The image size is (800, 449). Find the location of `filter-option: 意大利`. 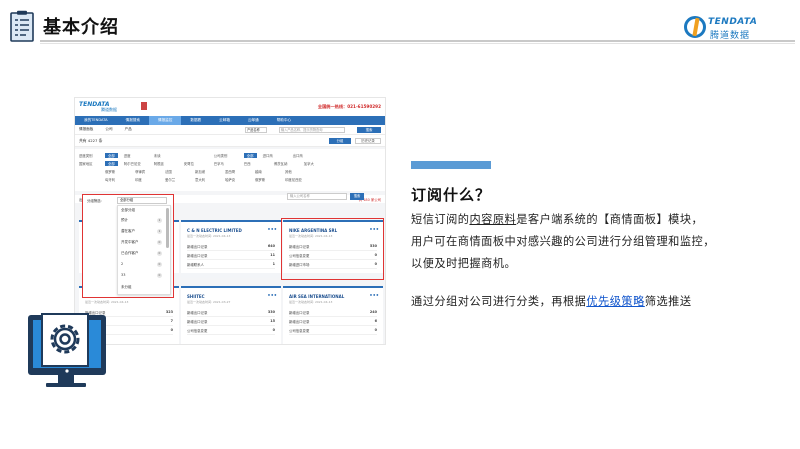

filter-option: 意大利 is located at coordinates (207, 179).